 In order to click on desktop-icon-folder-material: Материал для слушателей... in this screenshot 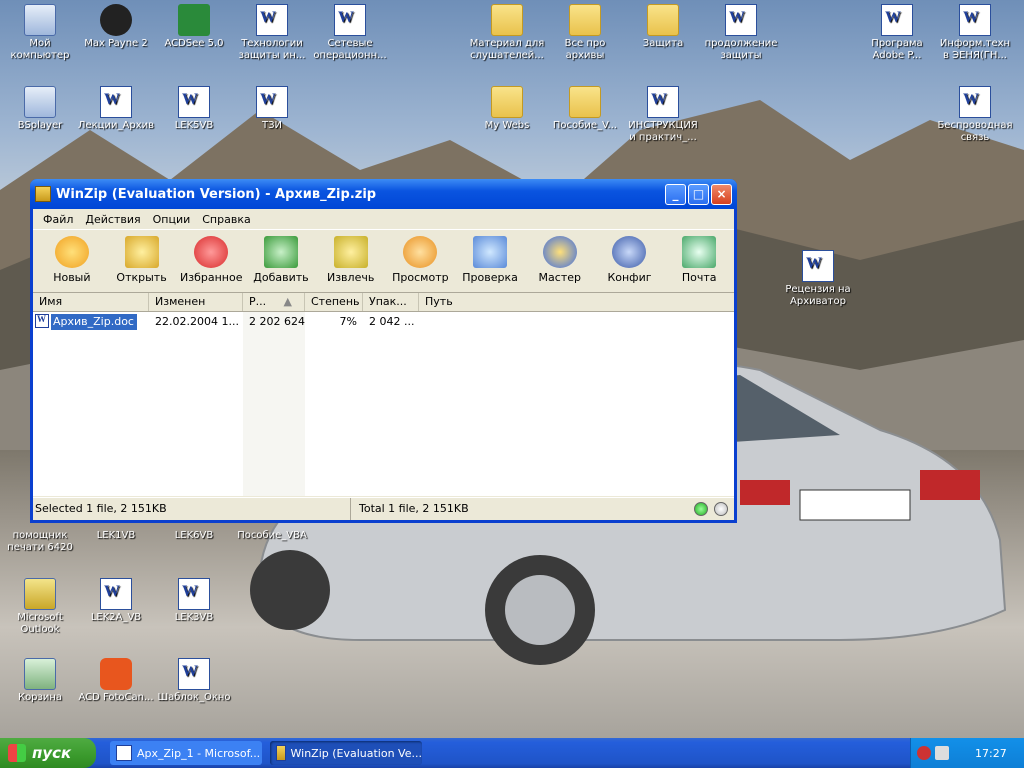, I will do `click(507, 33)`.